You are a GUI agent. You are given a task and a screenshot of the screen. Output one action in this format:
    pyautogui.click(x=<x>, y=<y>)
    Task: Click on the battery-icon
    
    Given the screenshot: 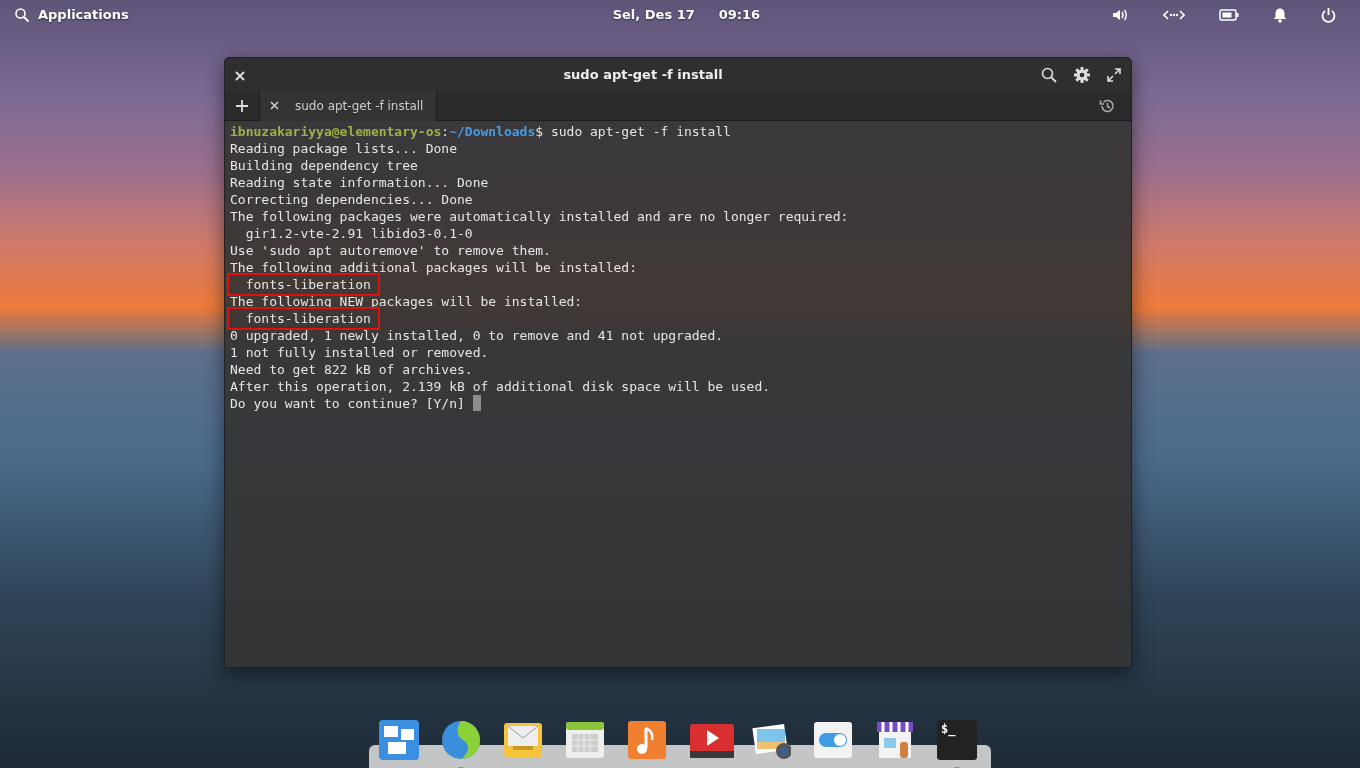 What is the action you would take?
    pyautogui.click(x=1229, y=15)
    